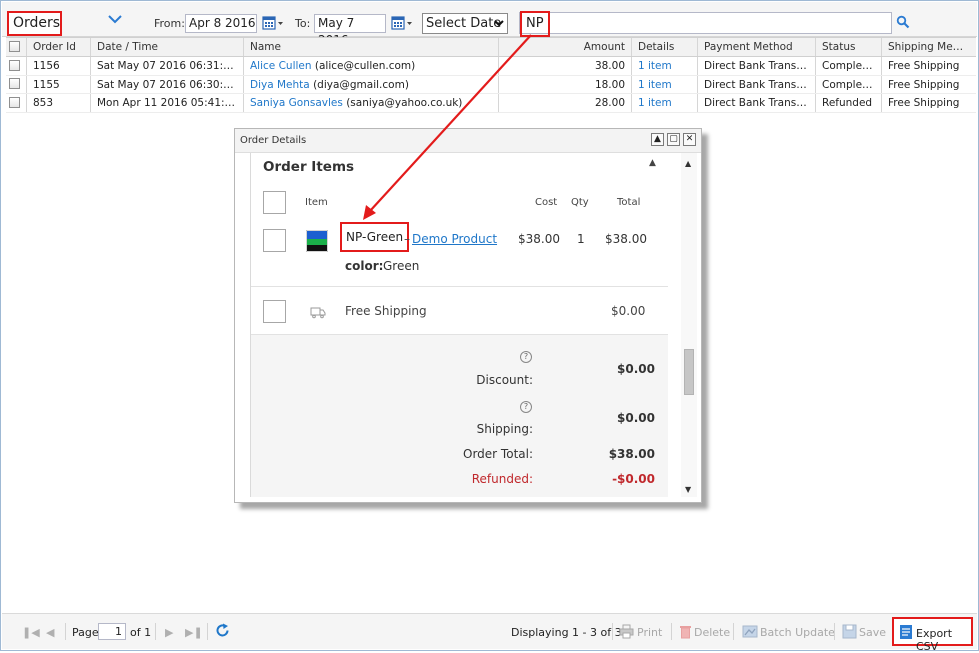  I want to click on discount-label: Discount:, so click(504, 380).